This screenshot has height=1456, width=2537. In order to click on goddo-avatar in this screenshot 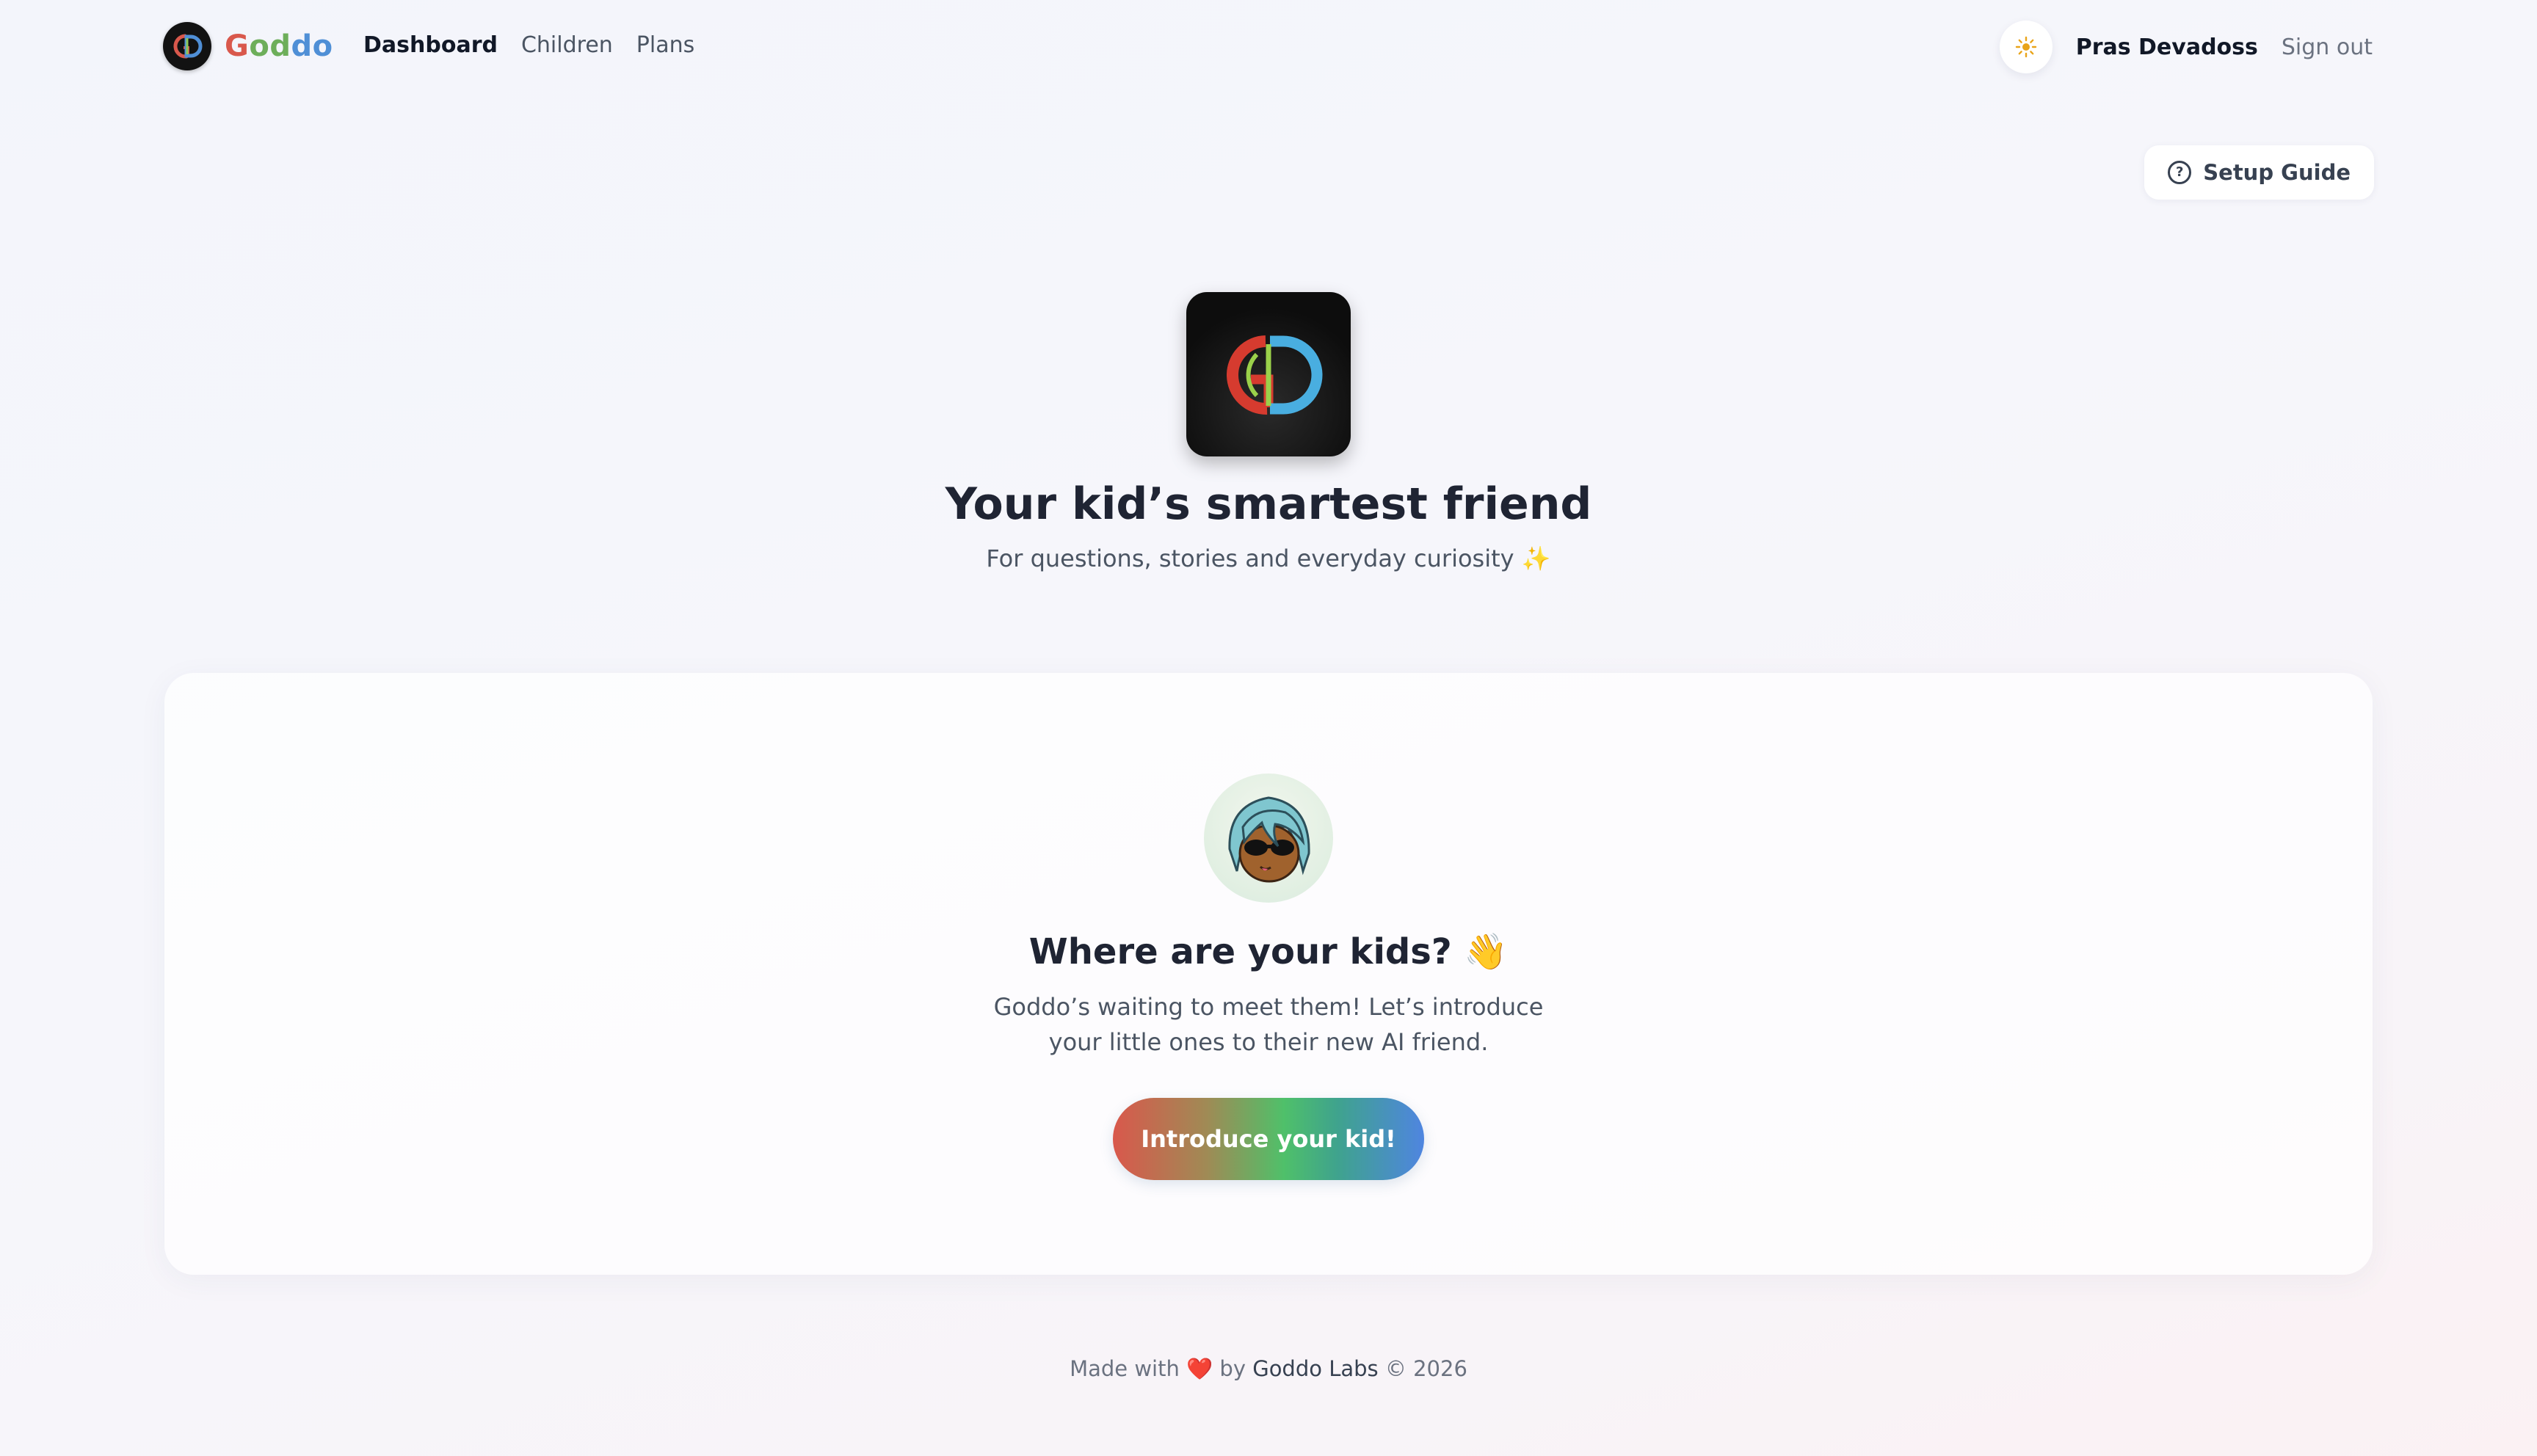, I will do `click(1268, 839)`.